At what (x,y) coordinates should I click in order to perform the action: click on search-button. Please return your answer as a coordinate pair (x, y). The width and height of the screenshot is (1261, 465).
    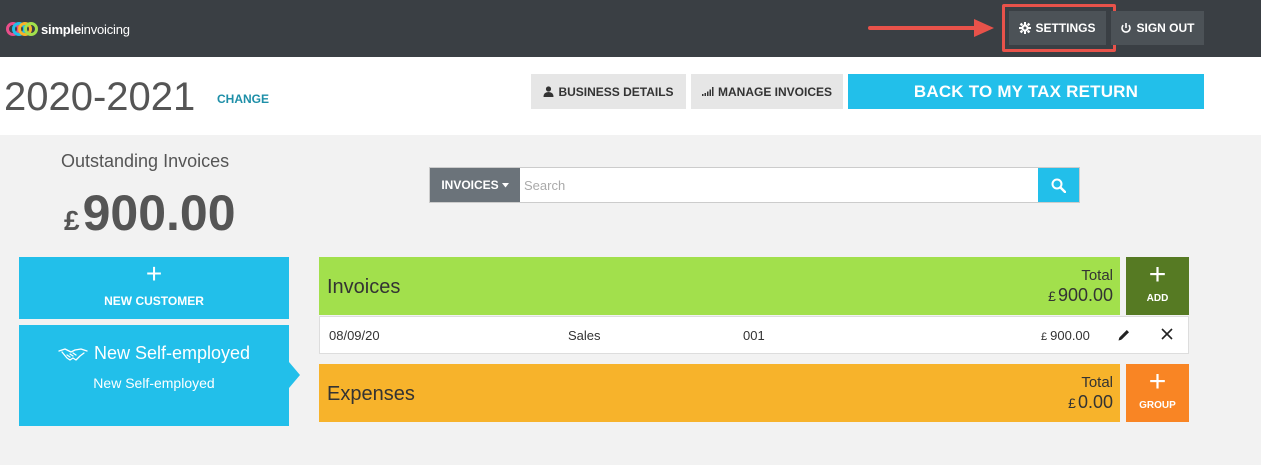
    Looking at the image, I should click on (1058, 185).